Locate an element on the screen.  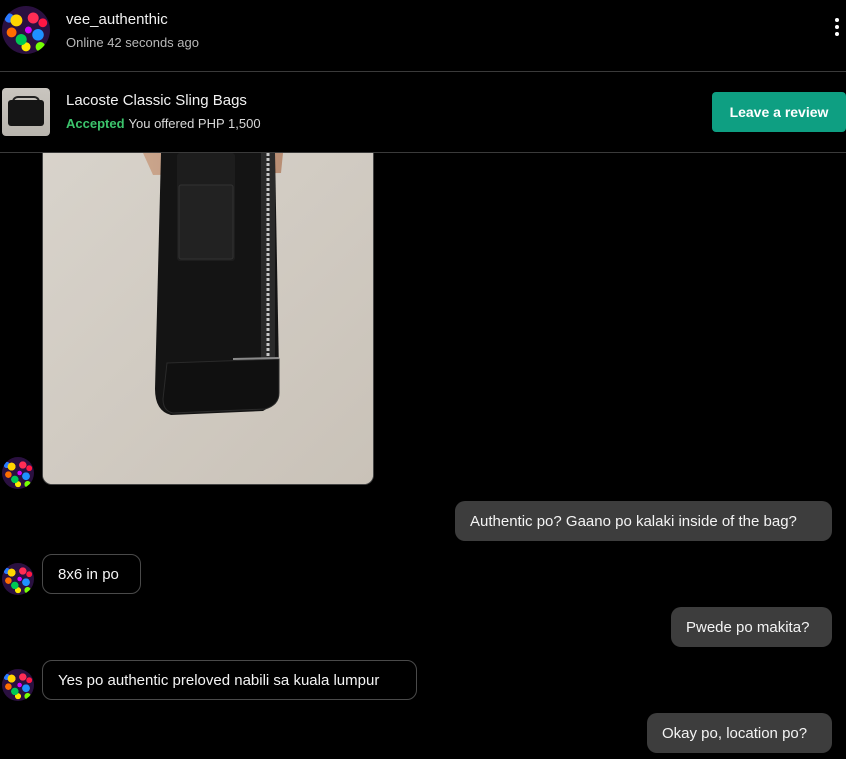
message-incoming: 8x6 in po is located at coordinates (91, 574).